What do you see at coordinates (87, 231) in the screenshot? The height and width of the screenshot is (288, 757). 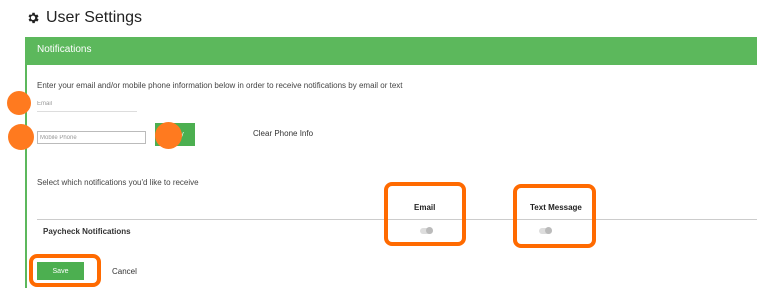 I see `paycheck-notifications-label: Paycheck Notifications` at bounding box center [87, 231].